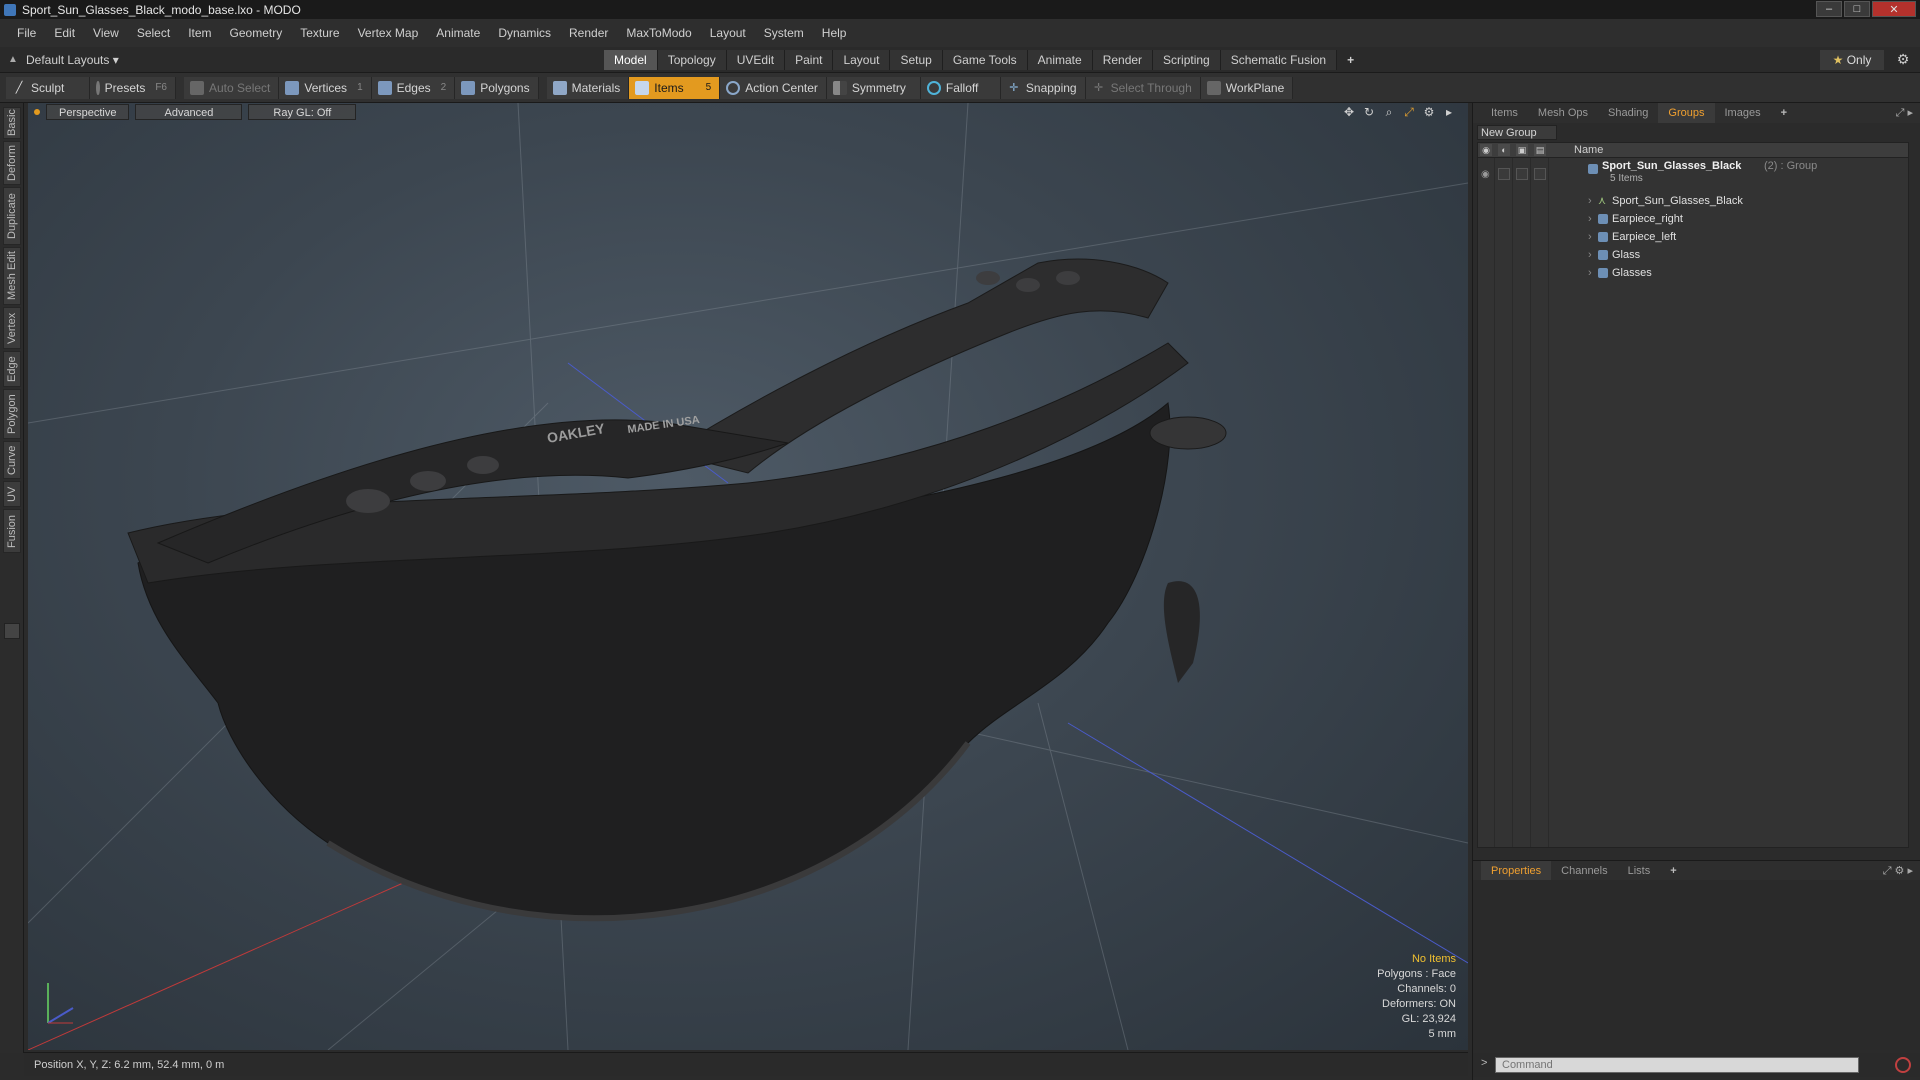 This screenshot has width=1920, height=1080. Describe the element at coordinates (26, 33) in the screenshot. I see `menu-file: File` at that location.